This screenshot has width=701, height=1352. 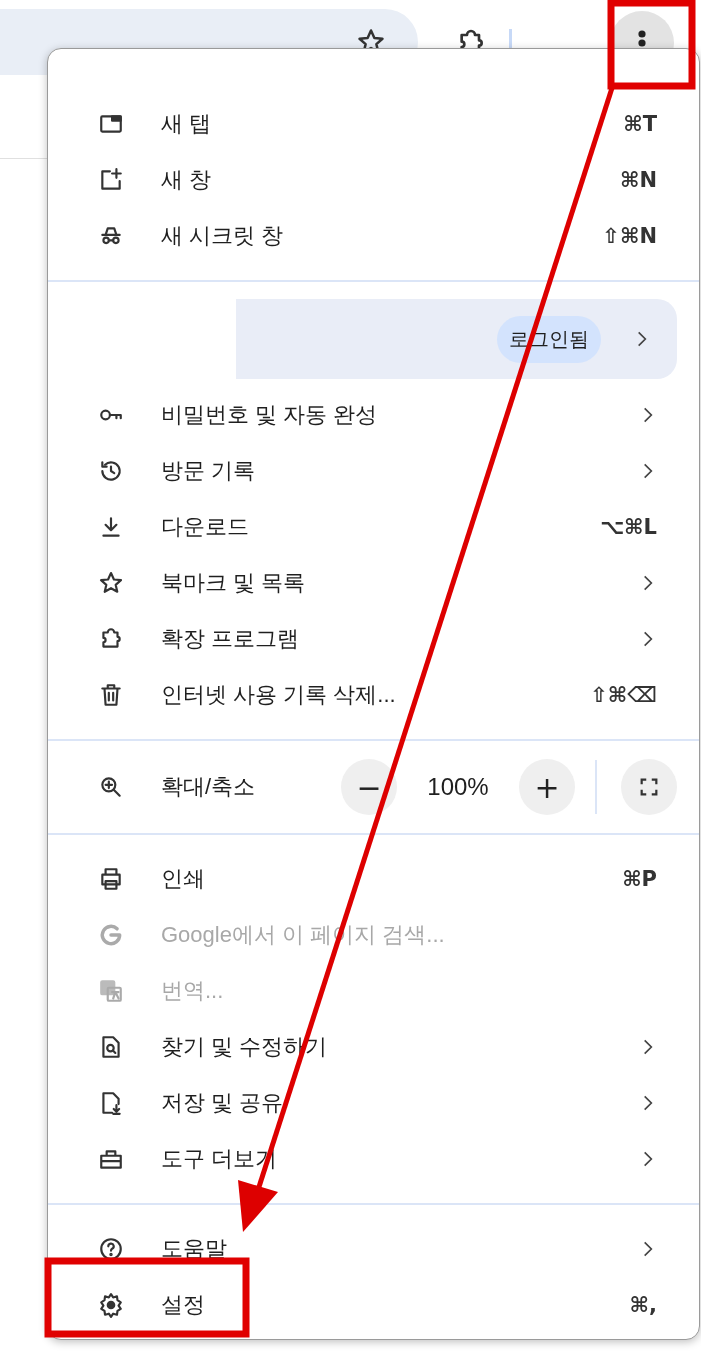 What do you see at coordinates (373, 1103) in the screenshot?
I see `menu-item: 저장 및 공유` at bounding box center [373, 1103].